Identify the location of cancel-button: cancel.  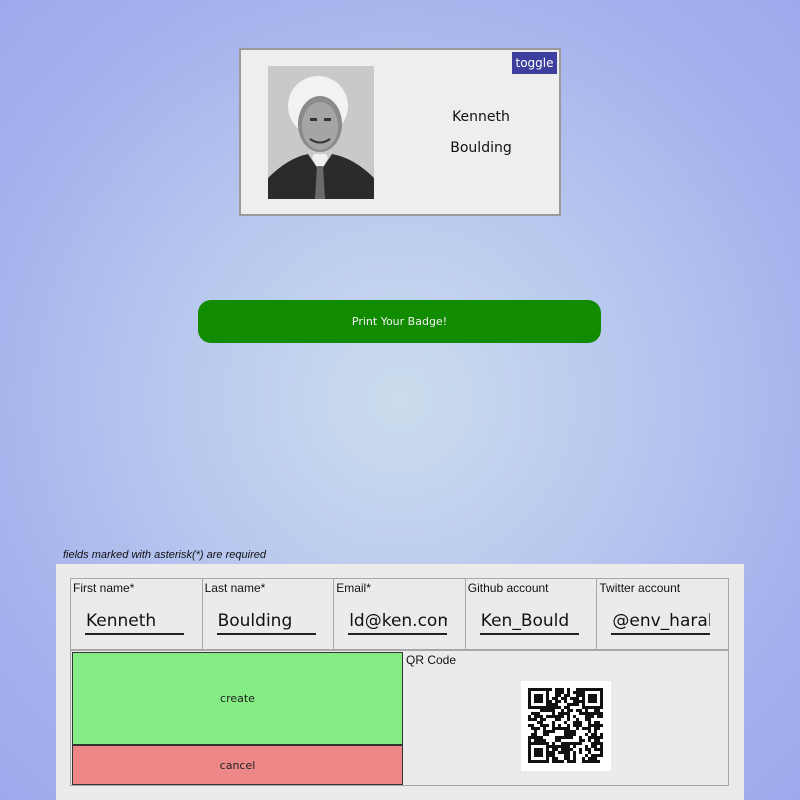
(237, 765).